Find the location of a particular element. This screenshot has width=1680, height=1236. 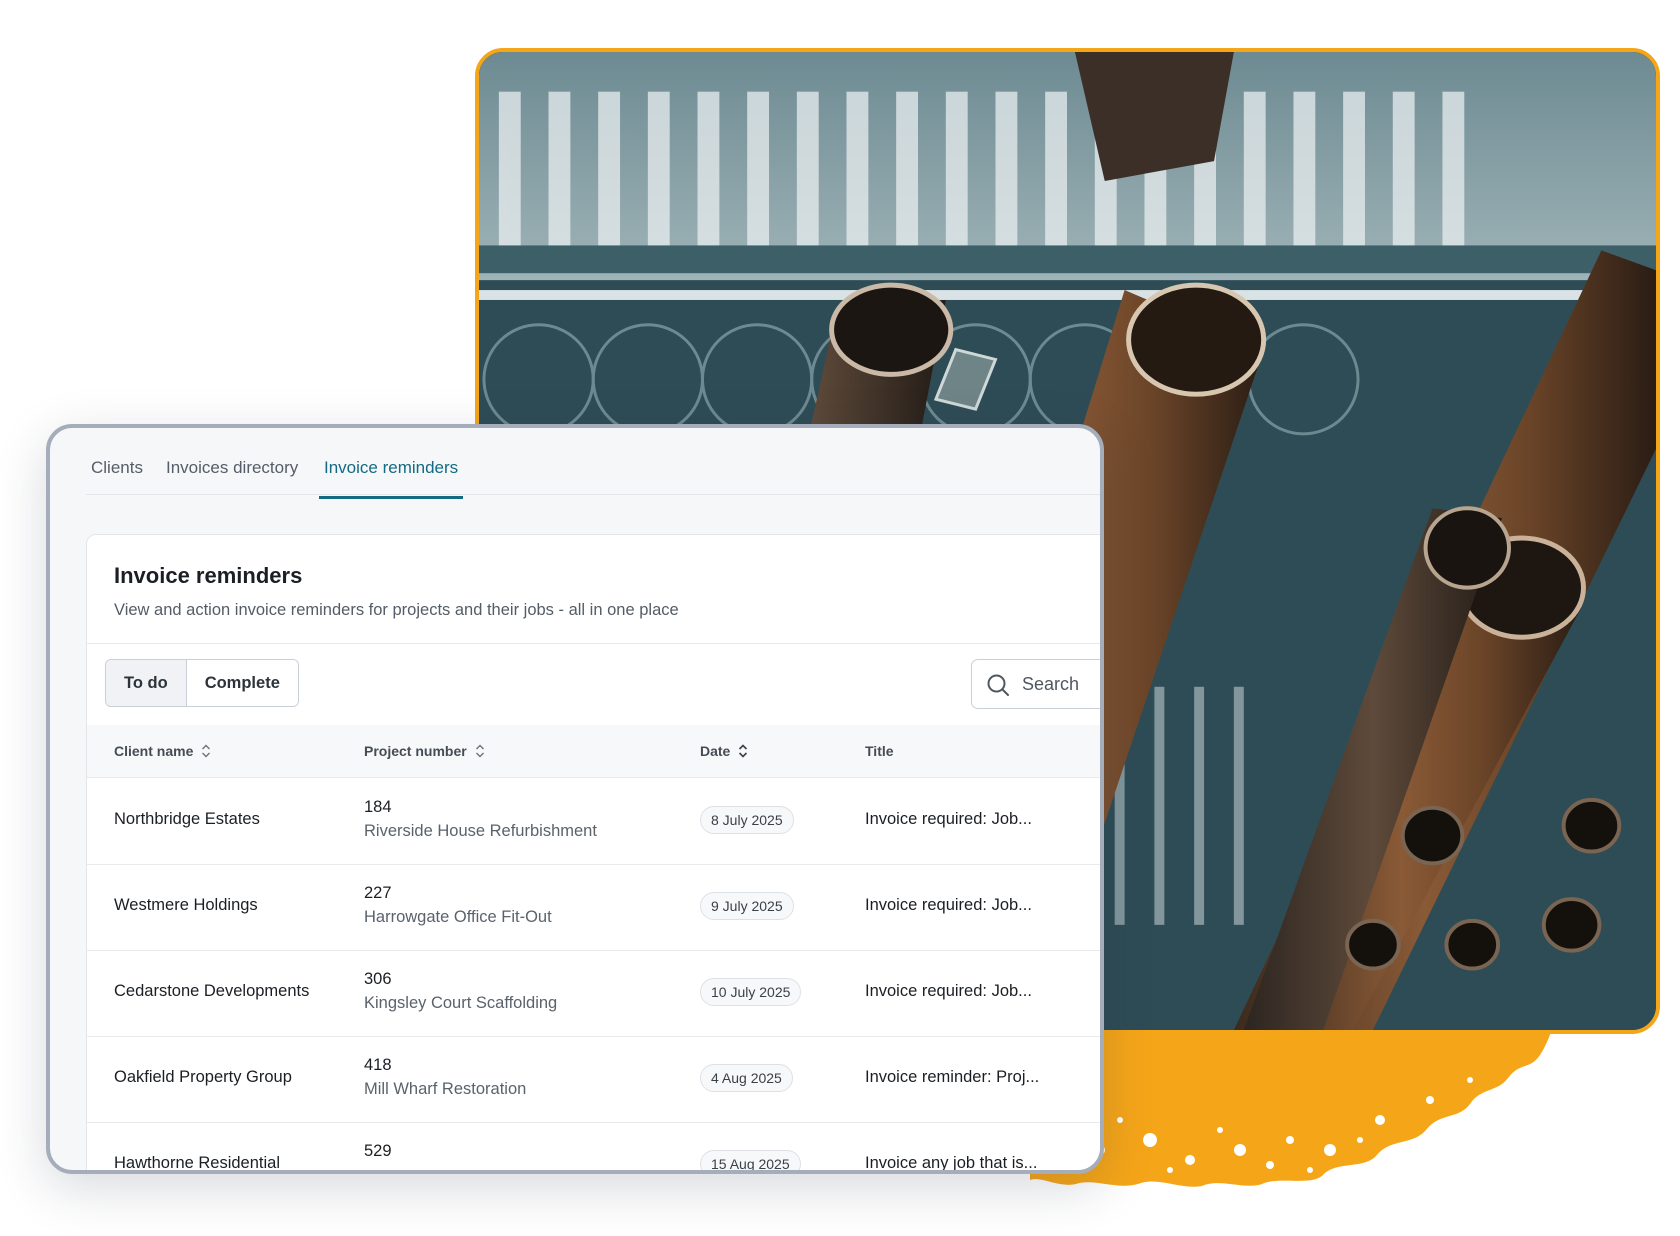

tab-invoices-directory: Invoices directory is located at coordinates (232, 477).